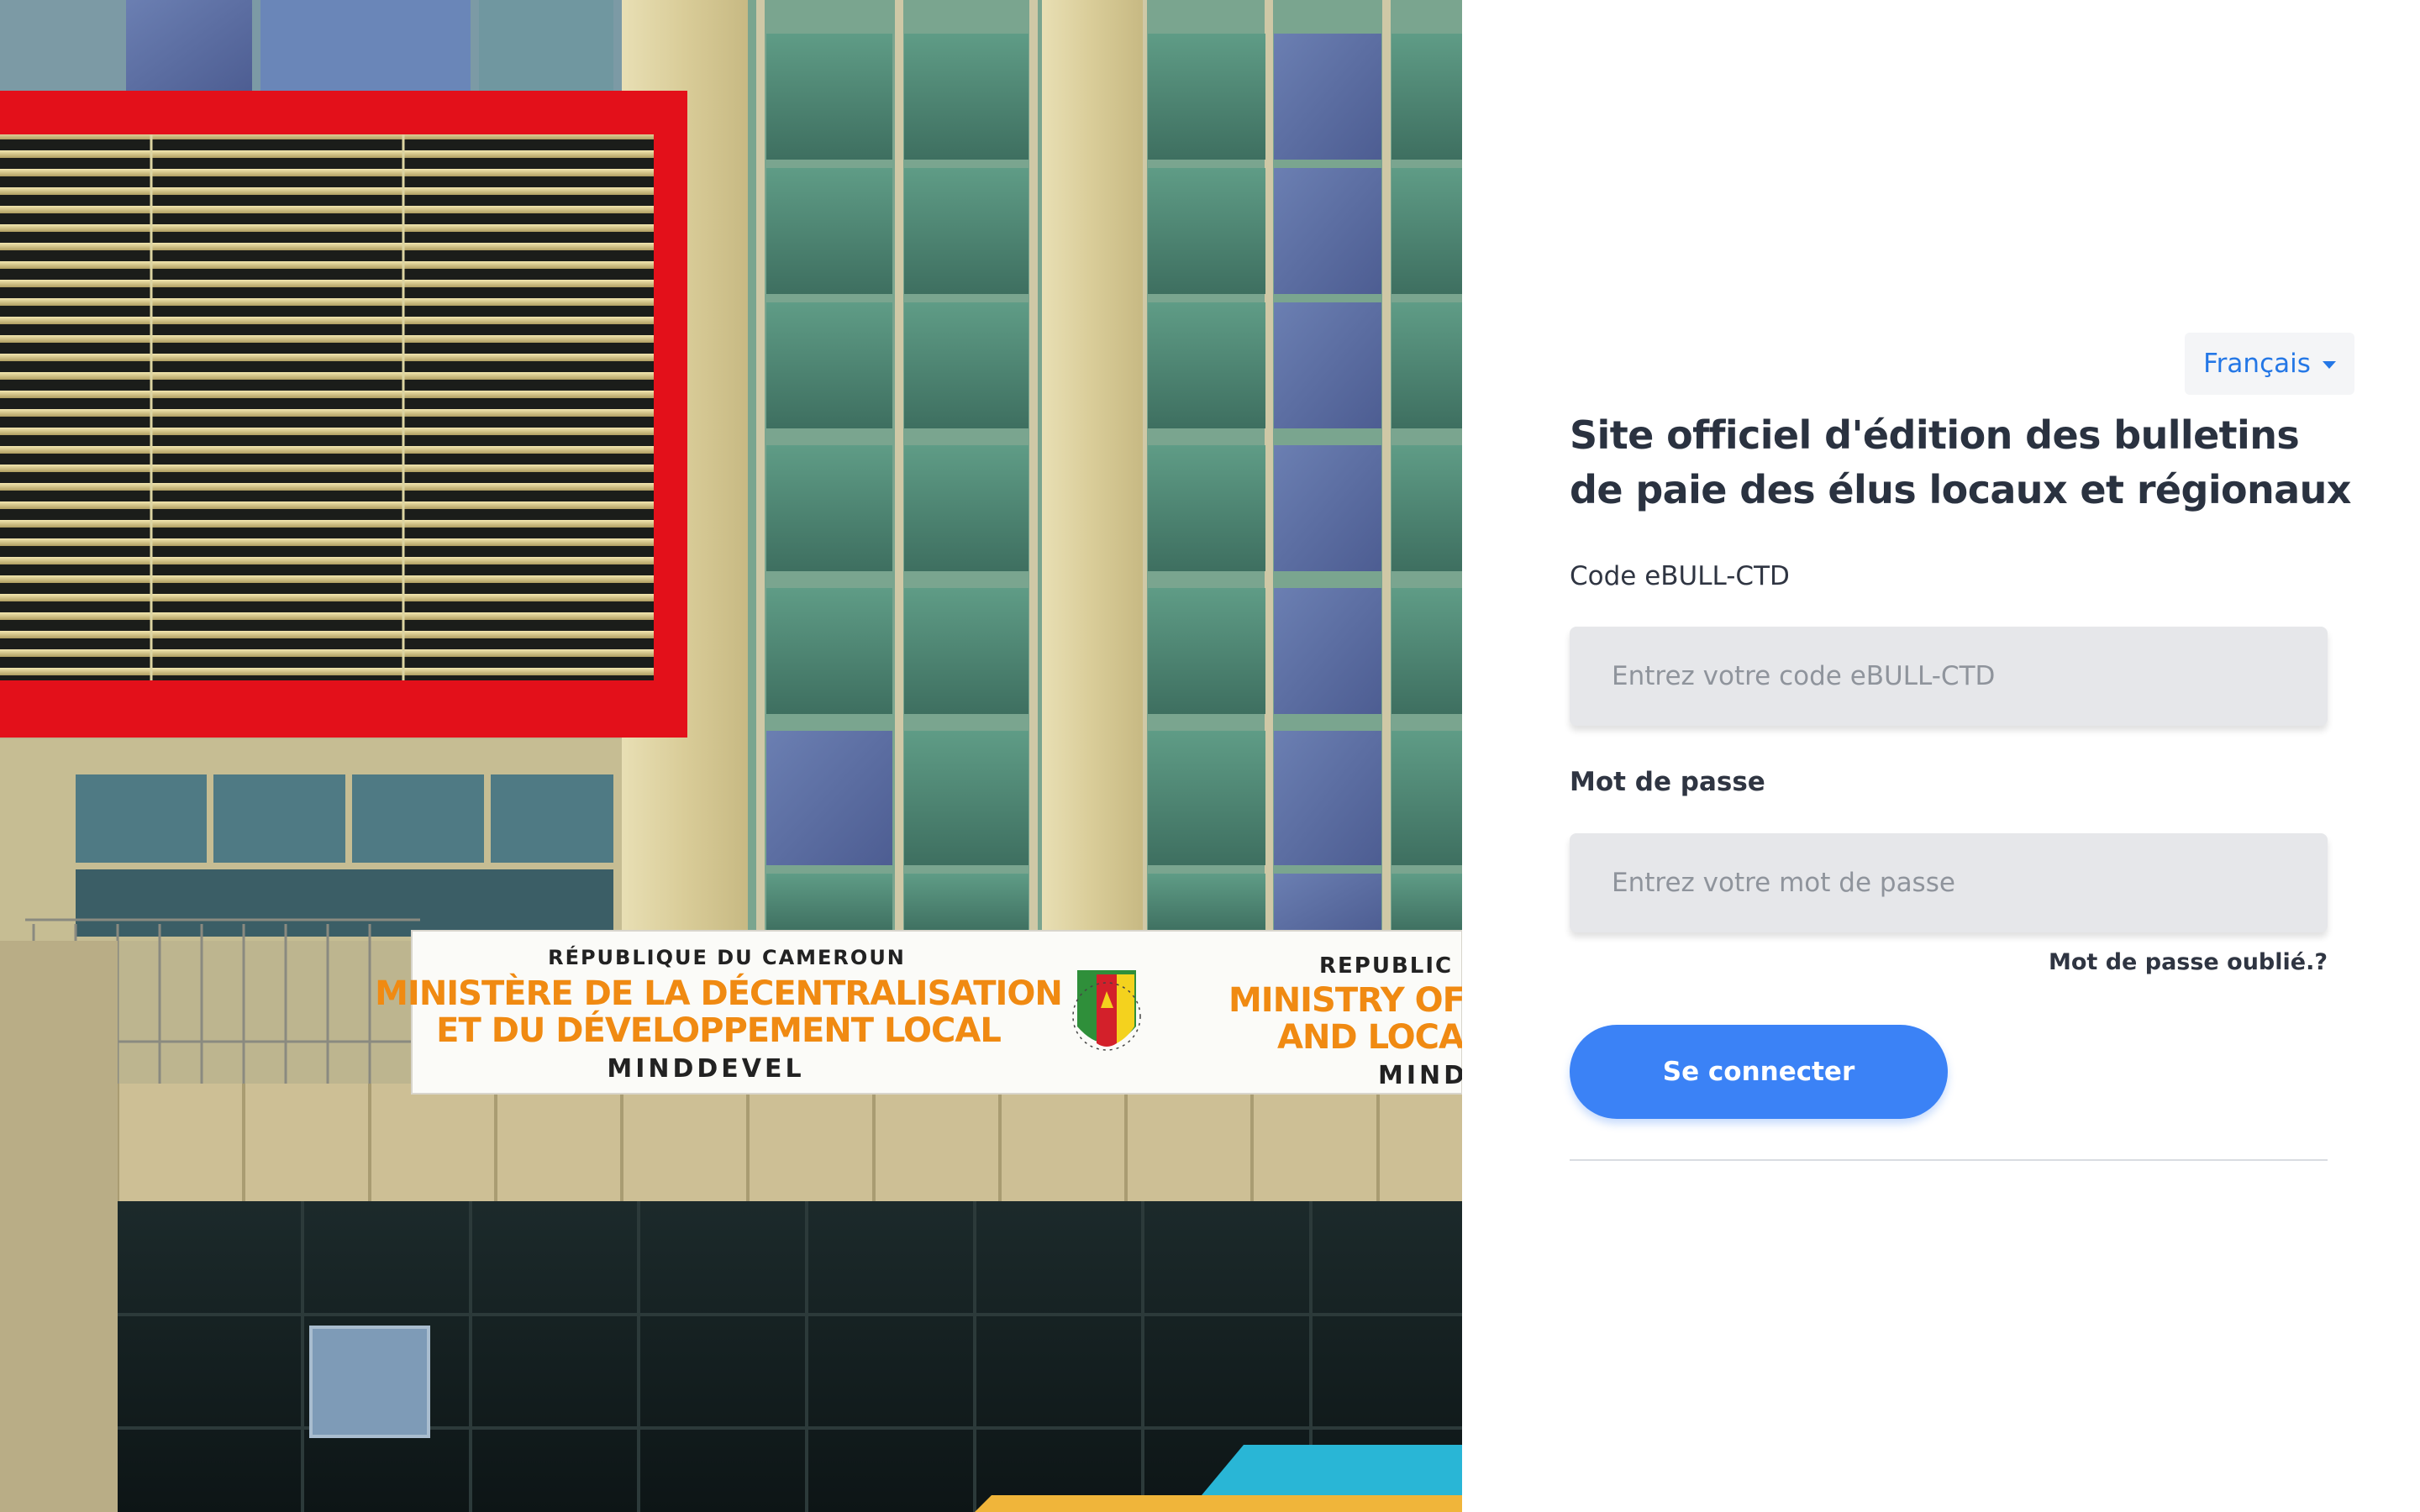  I want to click on login-button: Se connecter, so click(1759, 1072).